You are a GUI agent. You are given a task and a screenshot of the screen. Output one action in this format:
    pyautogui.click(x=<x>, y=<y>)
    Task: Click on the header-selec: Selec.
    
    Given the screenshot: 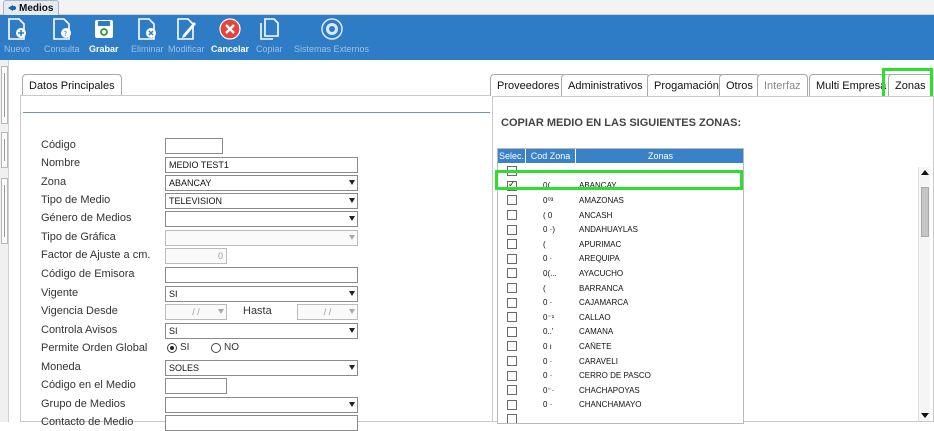 What is the action you would take?
    pyautogui.click(x=512, y=156)
    